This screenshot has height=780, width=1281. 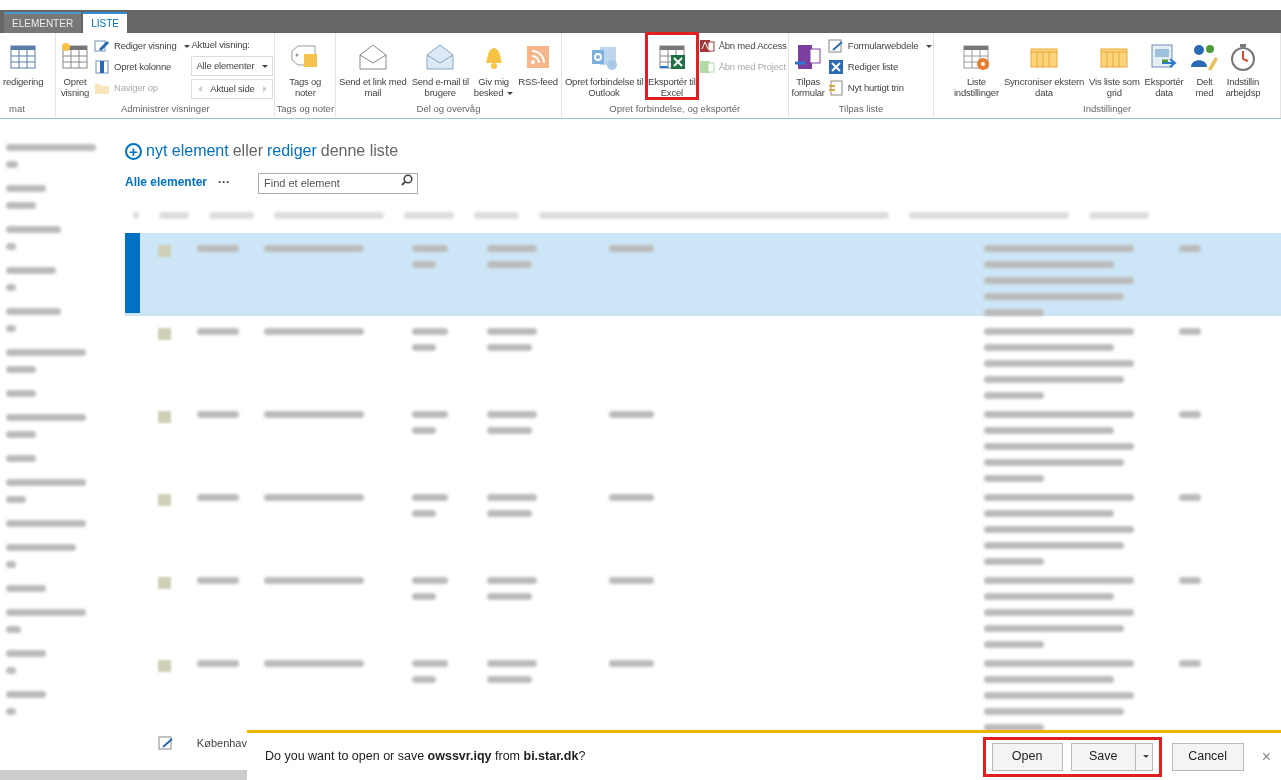 What do you see at coordinates (305, 66) in the screenshot?
I see `ribbon-button: Tags og noter` at bounding box center [305, 66].